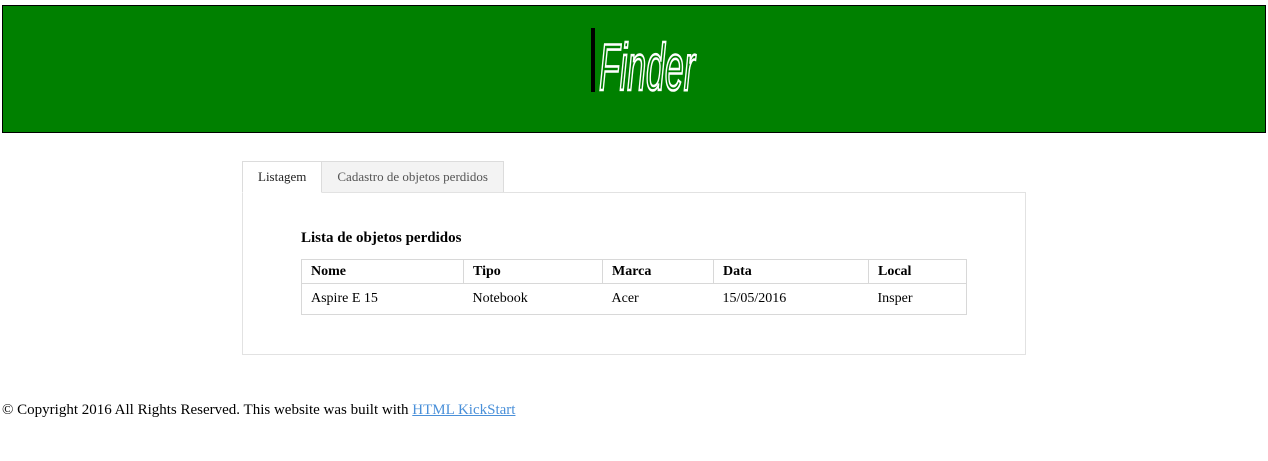 The width and height of the screenshot is (1268, 461). Describe the element at coordinates (917, 271) in the screenshot. I see `column-header-local: Local` at that location.